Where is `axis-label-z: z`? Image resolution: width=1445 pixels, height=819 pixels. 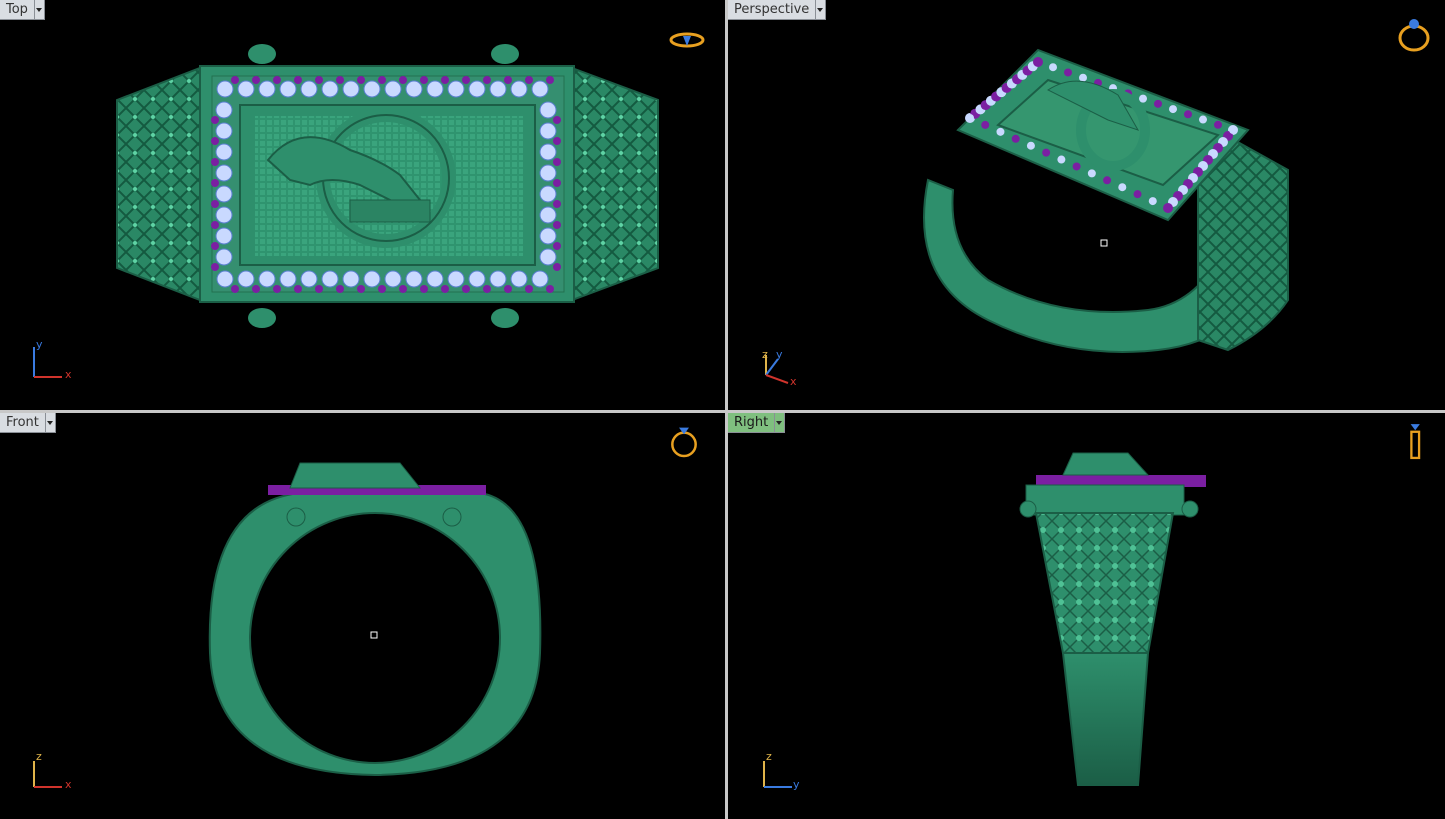
axis-label-z: z is located at coordinates (765, 354).